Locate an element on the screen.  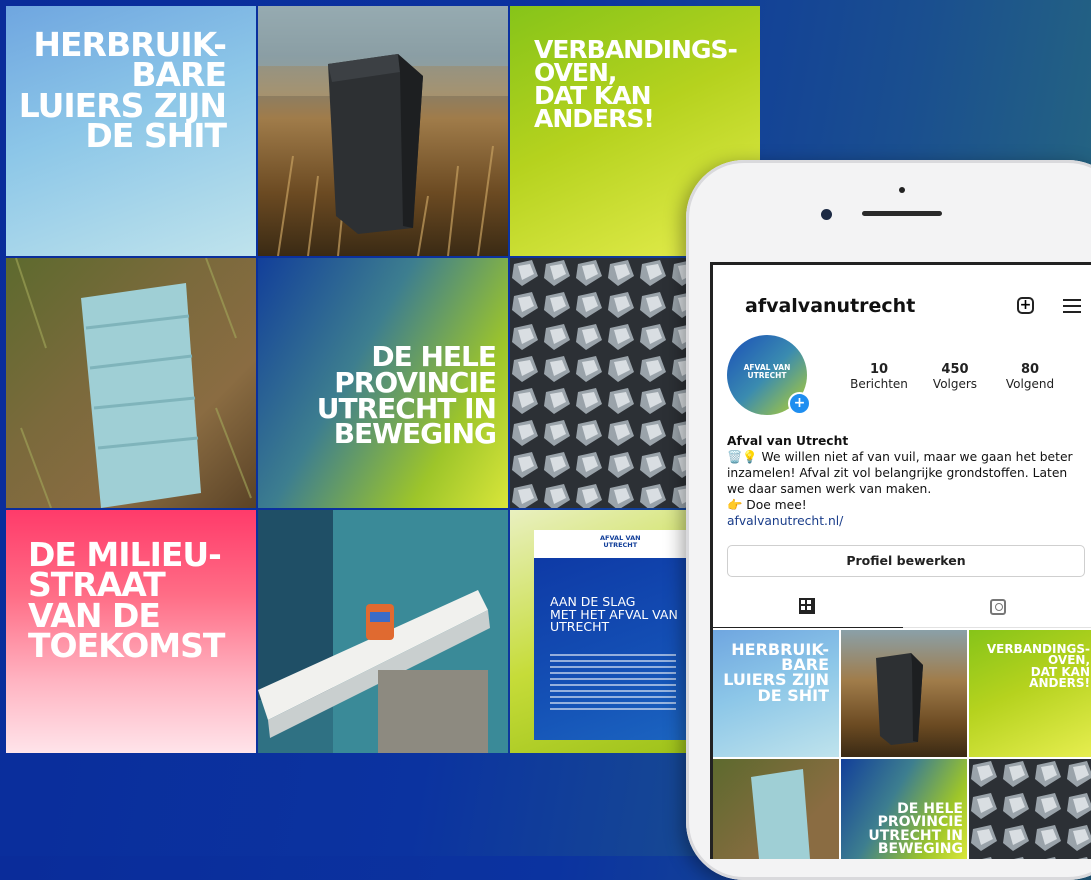
post-tile-recycling-center: DE MILIEU- STRAAT VAN DE TOEKOMST is located at coordinates (131, 631).